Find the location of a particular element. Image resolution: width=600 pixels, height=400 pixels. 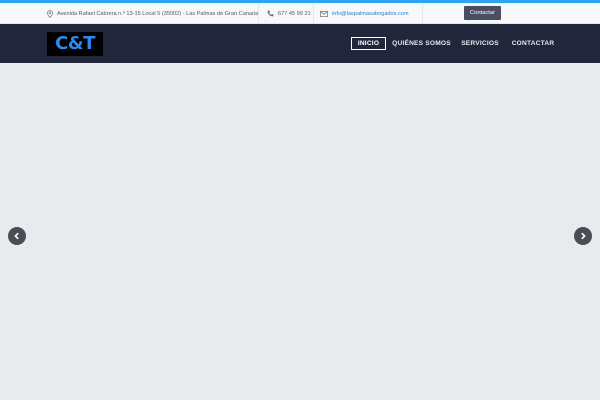

nav-item-contactar: CONTACTAR is located at coordinates (533, 43).